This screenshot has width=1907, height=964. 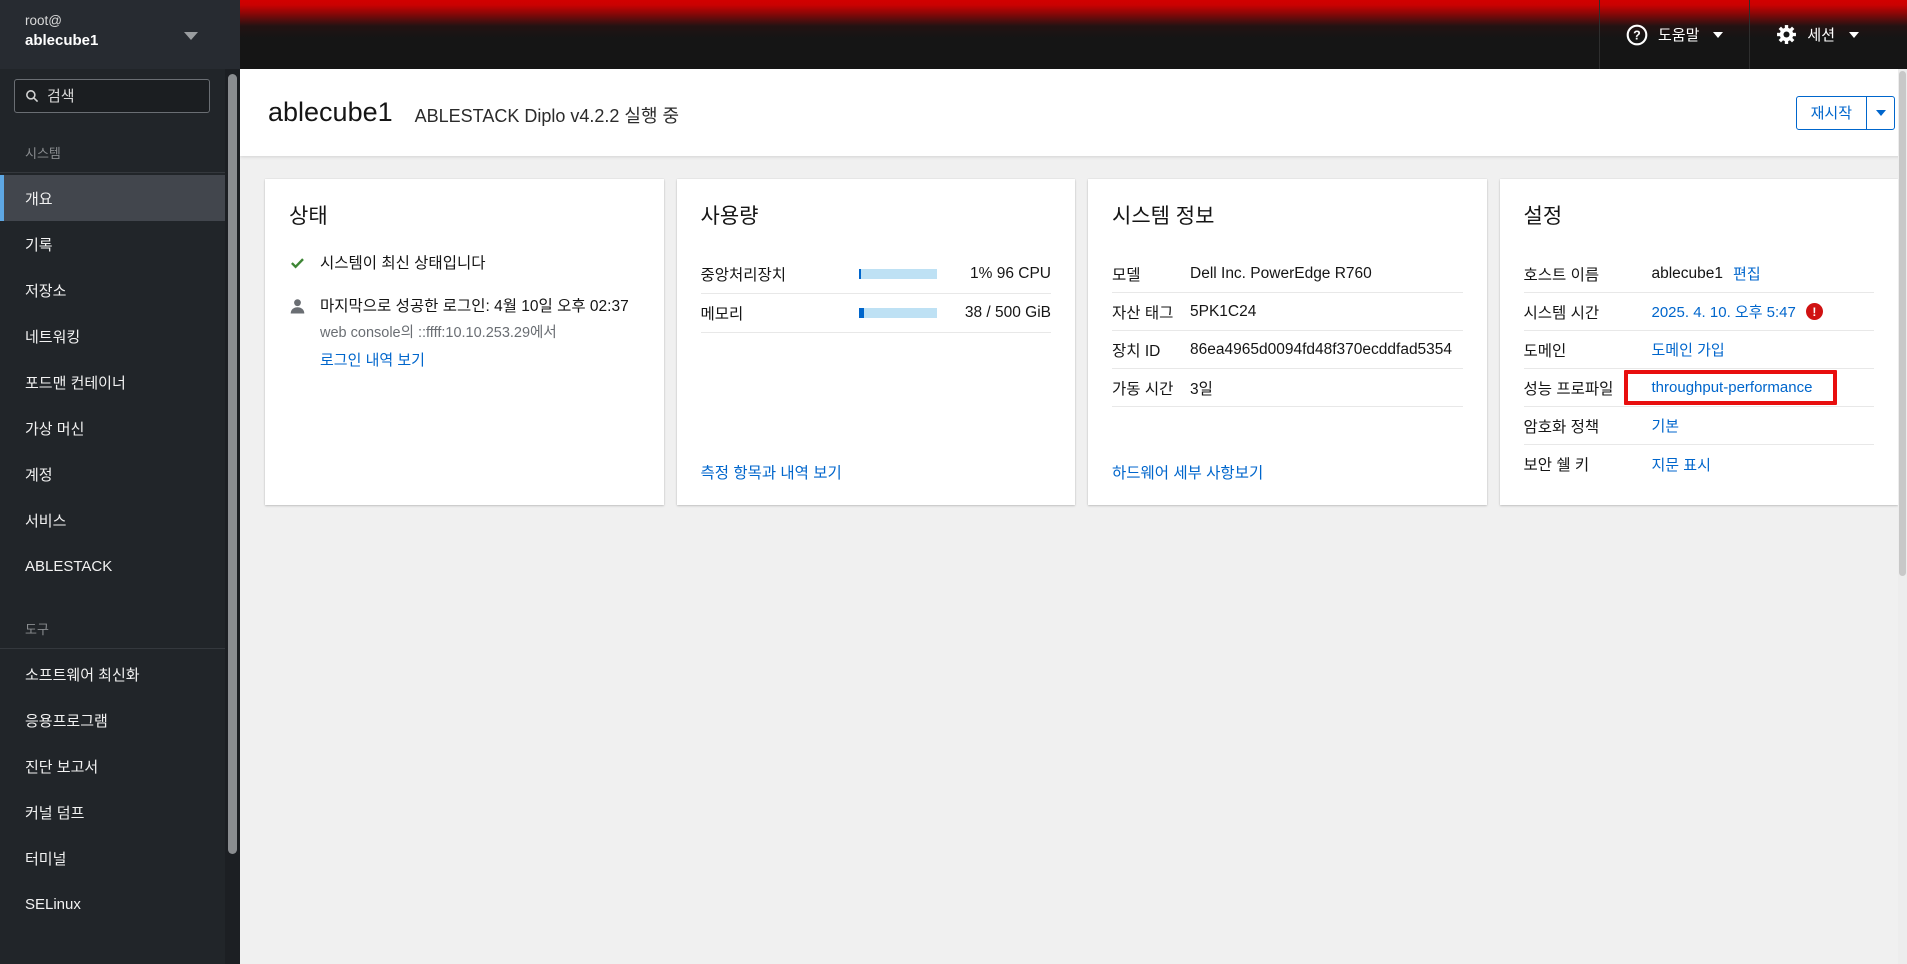 What do you see at coordinates (1821, 35) in the screenshot?
I see `session-label: 세션` at bounding box center [1821, 35].